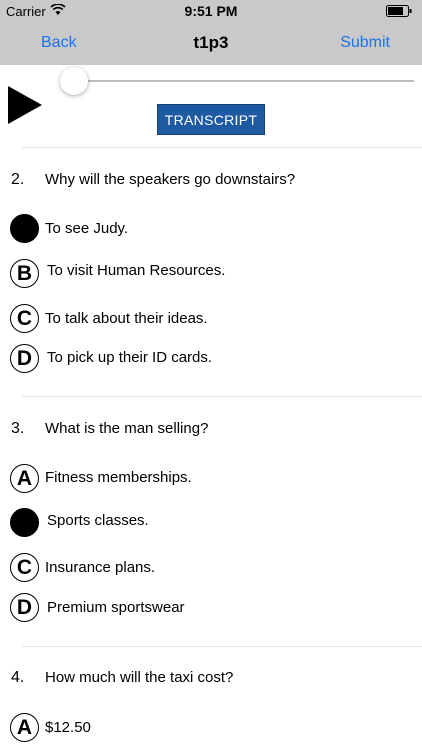 This screenshot has width=422, height=750. Describe the element at coordinates (25, 105) in the screenshot. I see `play-icon` at that location.